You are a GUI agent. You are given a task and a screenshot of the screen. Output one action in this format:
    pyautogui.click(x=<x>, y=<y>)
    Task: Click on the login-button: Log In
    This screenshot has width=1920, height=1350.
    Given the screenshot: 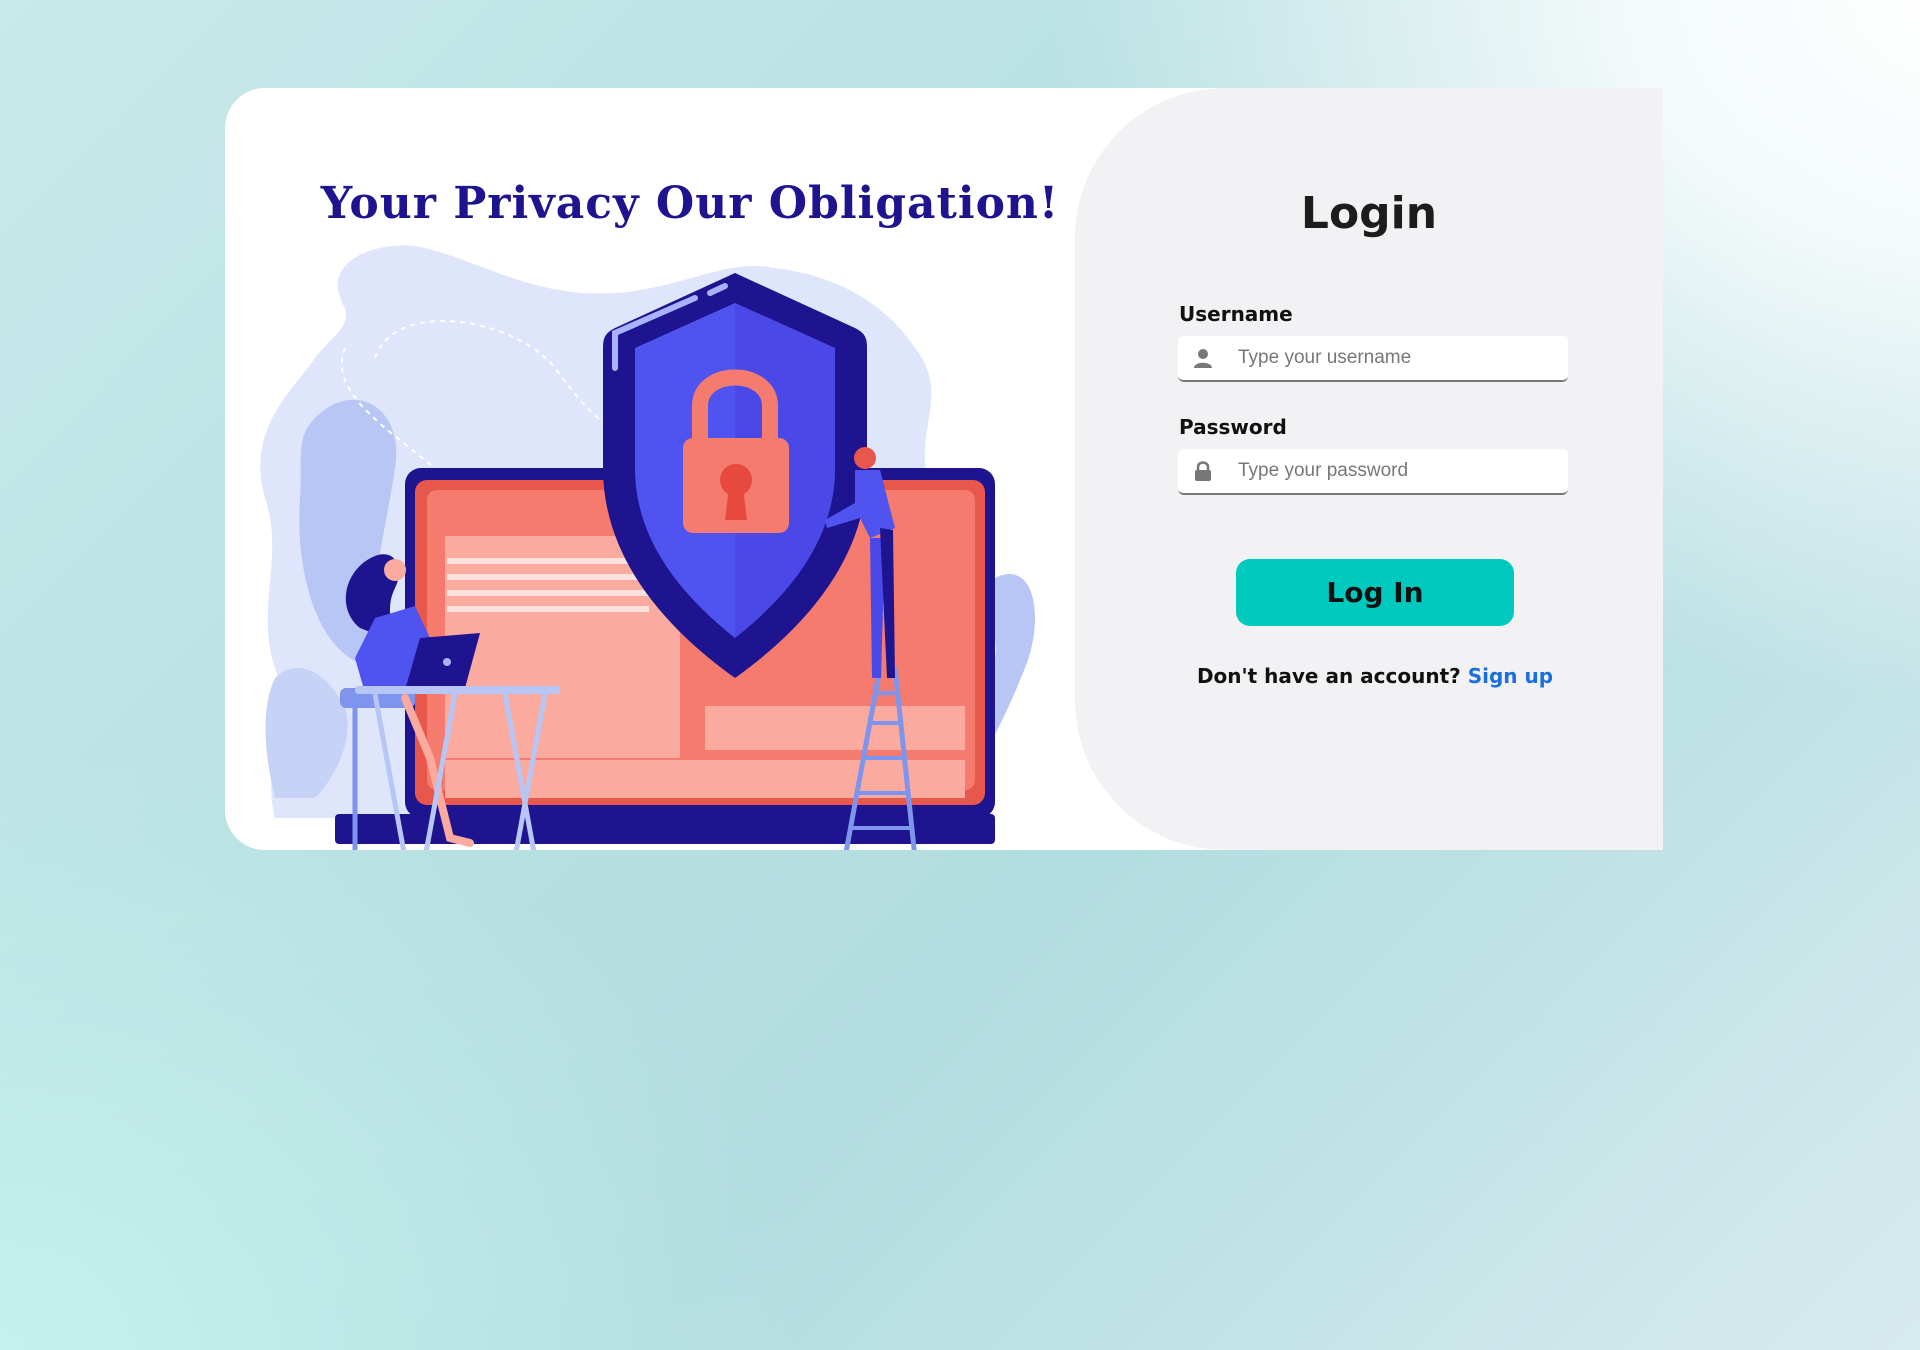 What is the action you would take?
    pyautogui.click(x=1375, y=592)
    